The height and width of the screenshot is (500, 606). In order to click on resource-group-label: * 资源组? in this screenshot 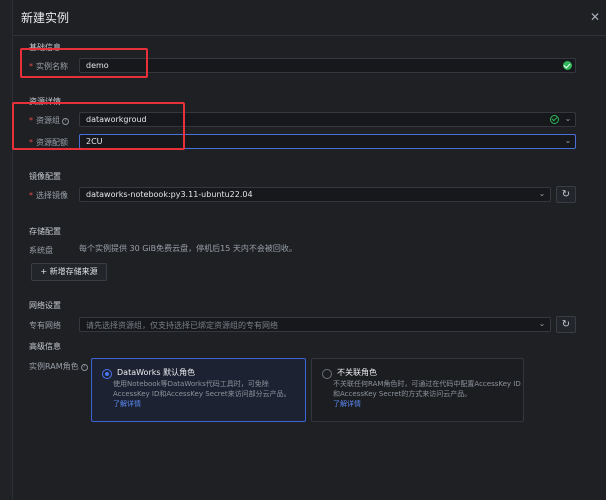, I will do `click(49, 120)`.